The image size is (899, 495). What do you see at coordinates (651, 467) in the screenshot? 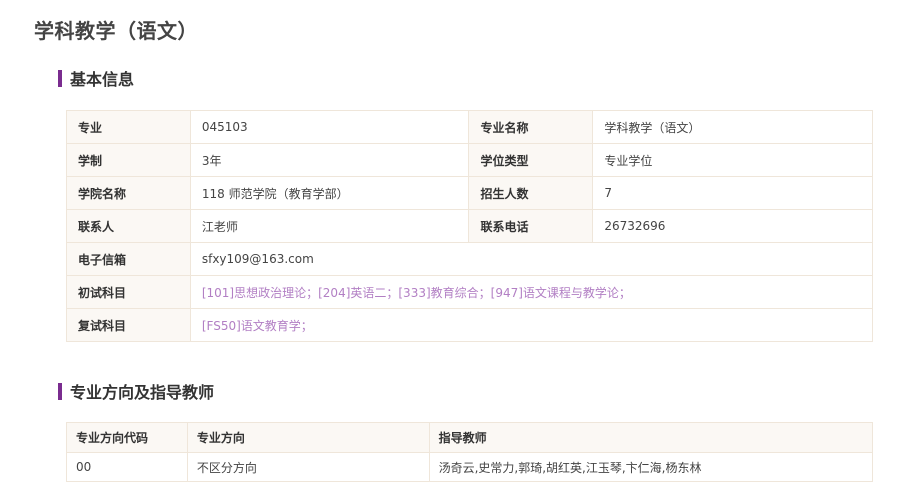
I see `advisors-cell: 汤奇云,史常力,郭琦,胡红英,江玉琴,卞仁海,杨东林` at bounding box center [651, 467].